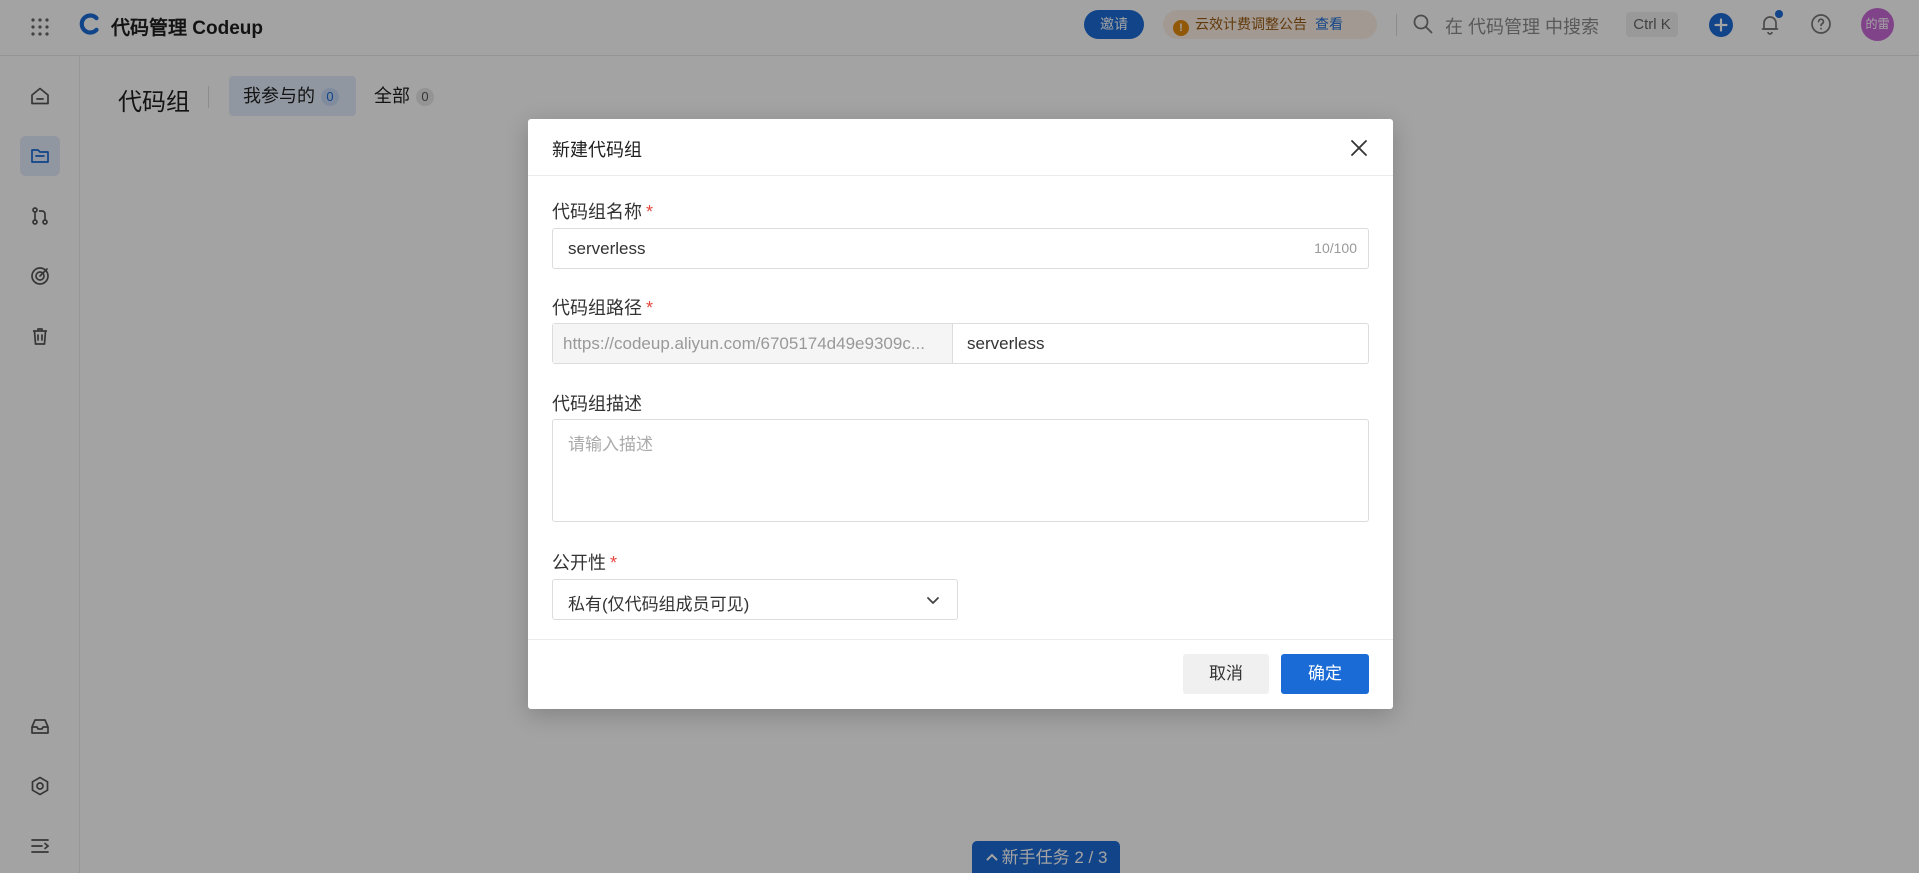 The image size is (1919, 873). Describe the element at coordinates (960, 147) in the screenshot. I see `dialog-header: 新建代码组` at that location.